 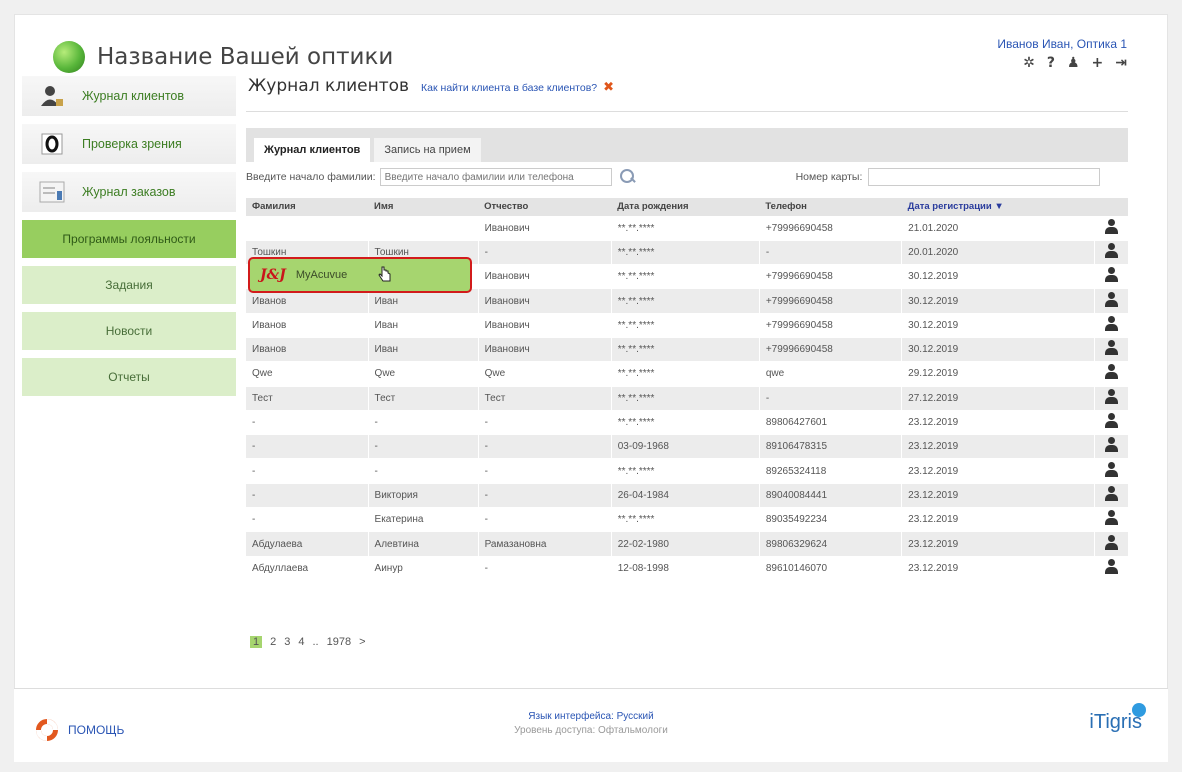 What do you see at coordinates (273, 275) in the screenshot?
I see `jnj-logo: J&J` at bounding box center [273, 275].